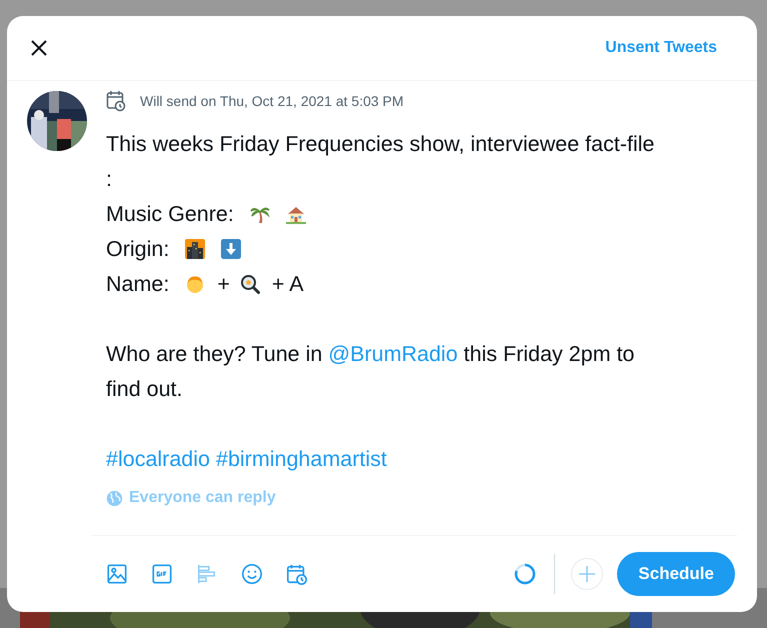  What do you see at coordinates (162, 574) in the screenshot?
I see `gif-icon` at bounding box center [162, 574].